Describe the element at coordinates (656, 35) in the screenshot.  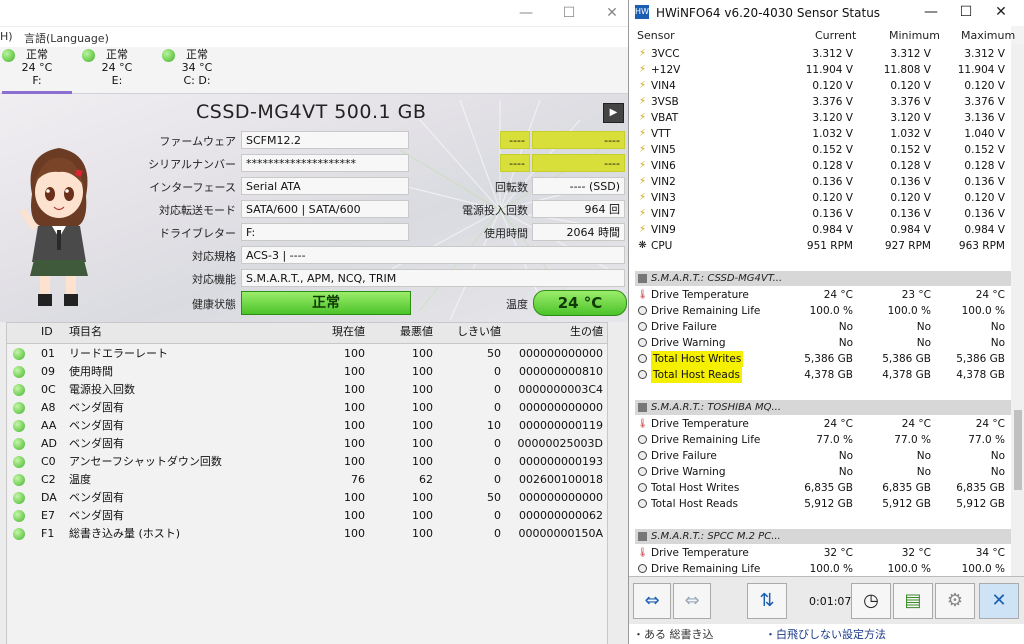
I see `col-header-sensor: Sensor` at that location.